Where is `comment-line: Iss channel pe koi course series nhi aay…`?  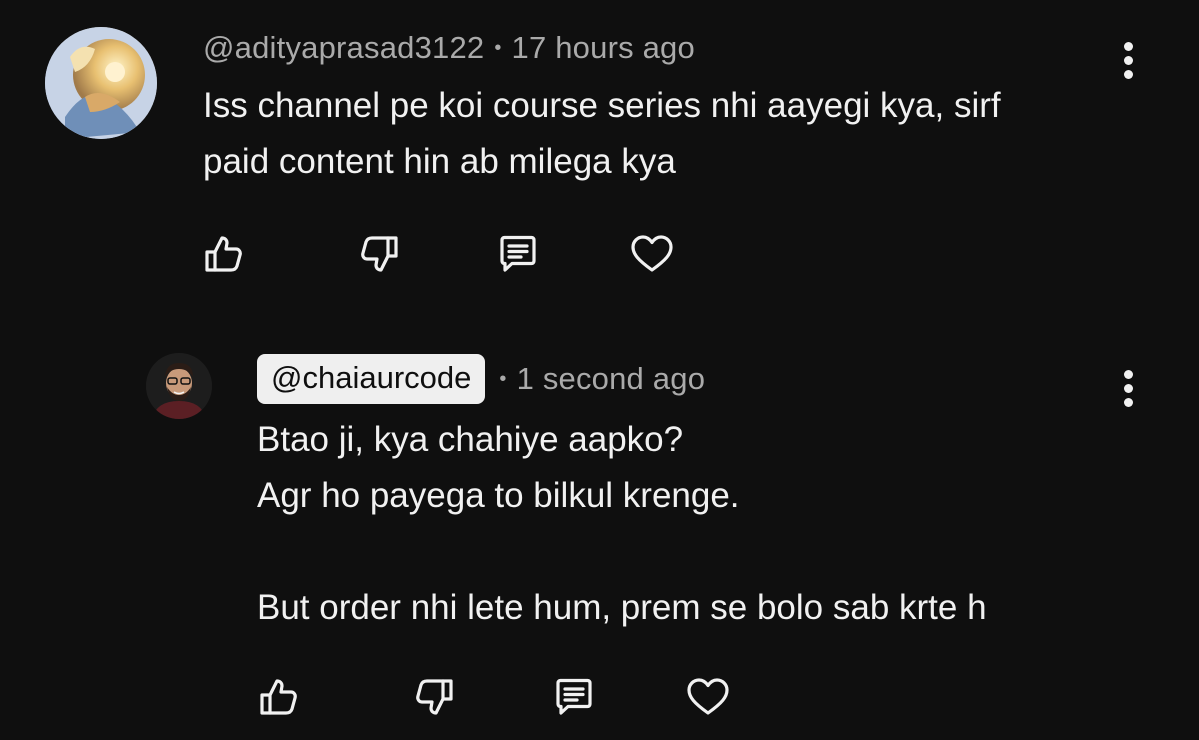
comment-line: Iss channel pe koi course series nhi aay… is located at coordinates (602, 105).